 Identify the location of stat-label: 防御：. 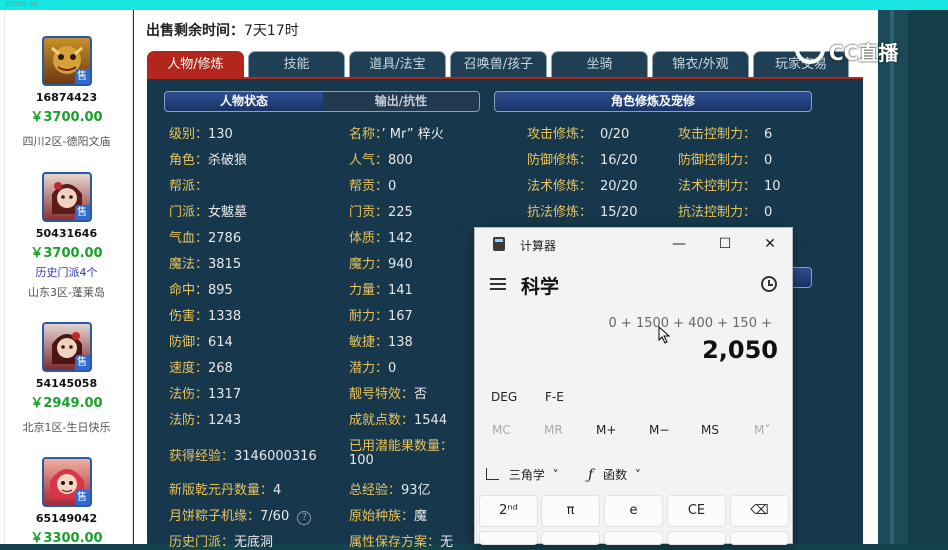
(189, 342).